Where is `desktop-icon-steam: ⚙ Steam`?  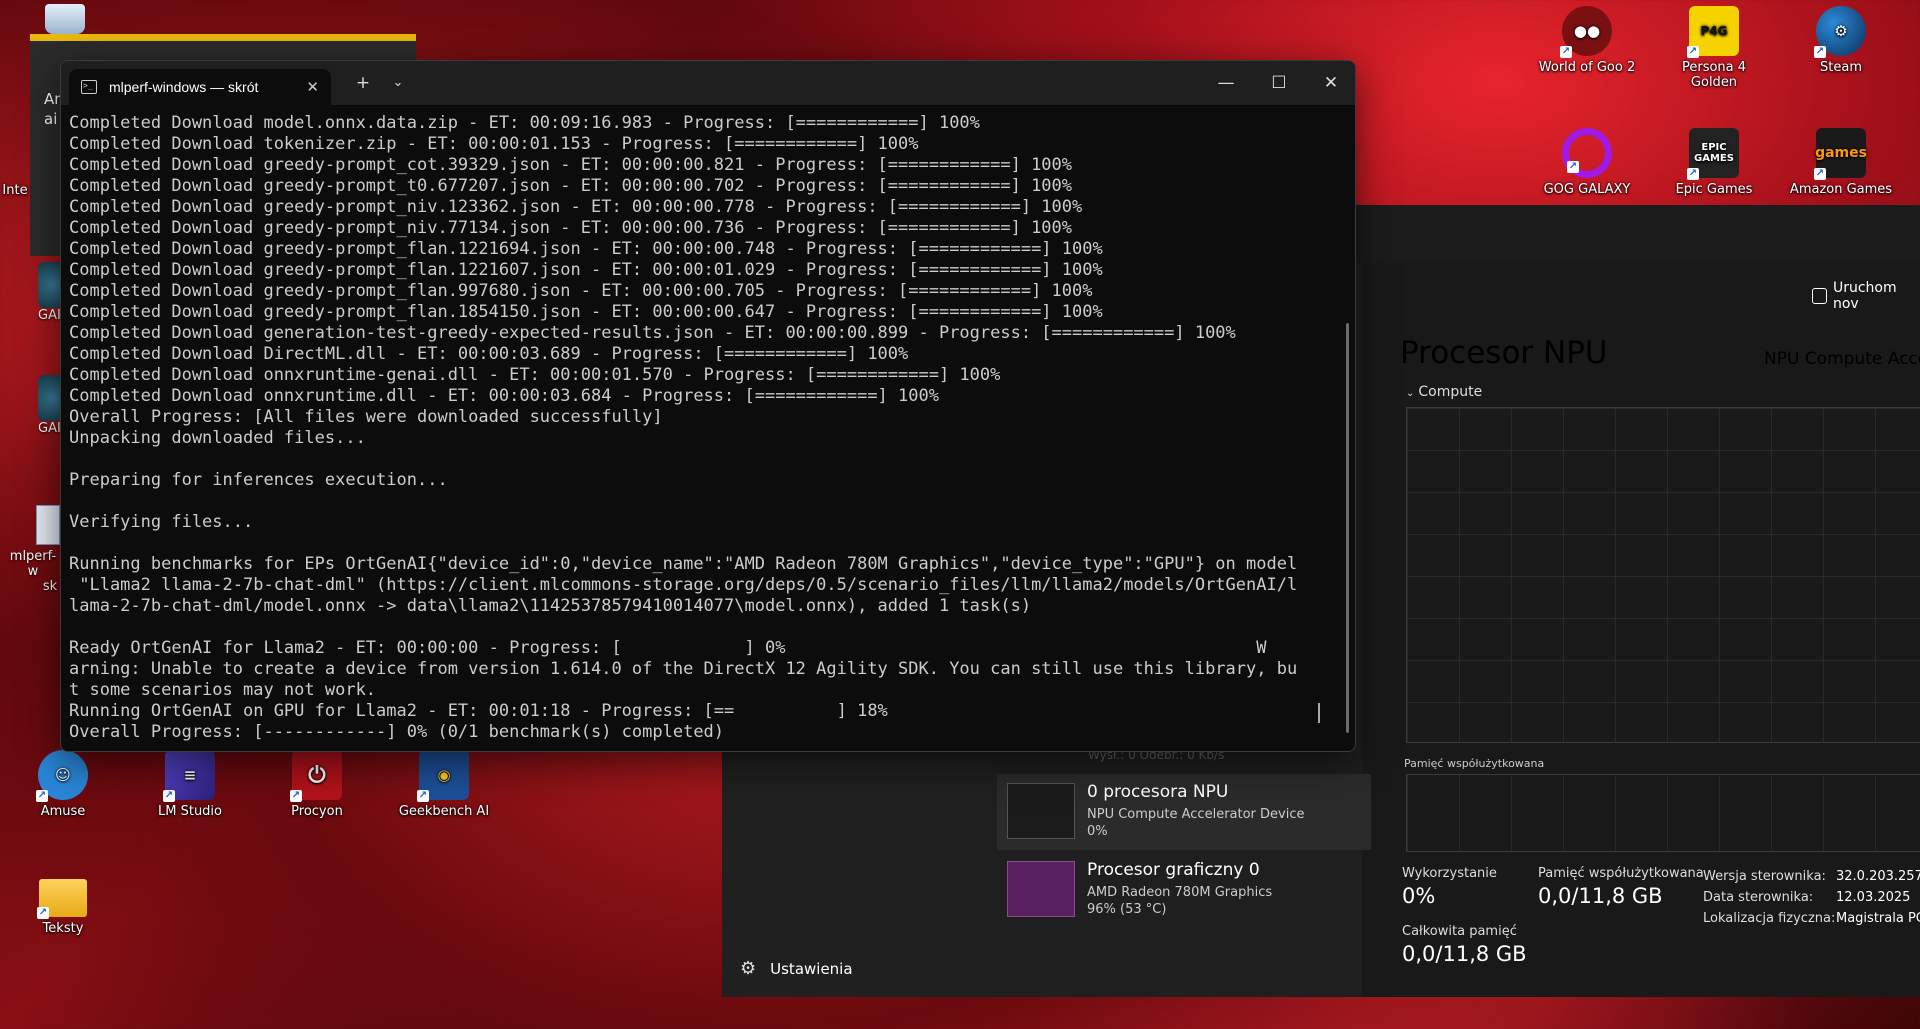 desktop-icon-steam: ⚙ Steam is located at coordinates (1841, 40).